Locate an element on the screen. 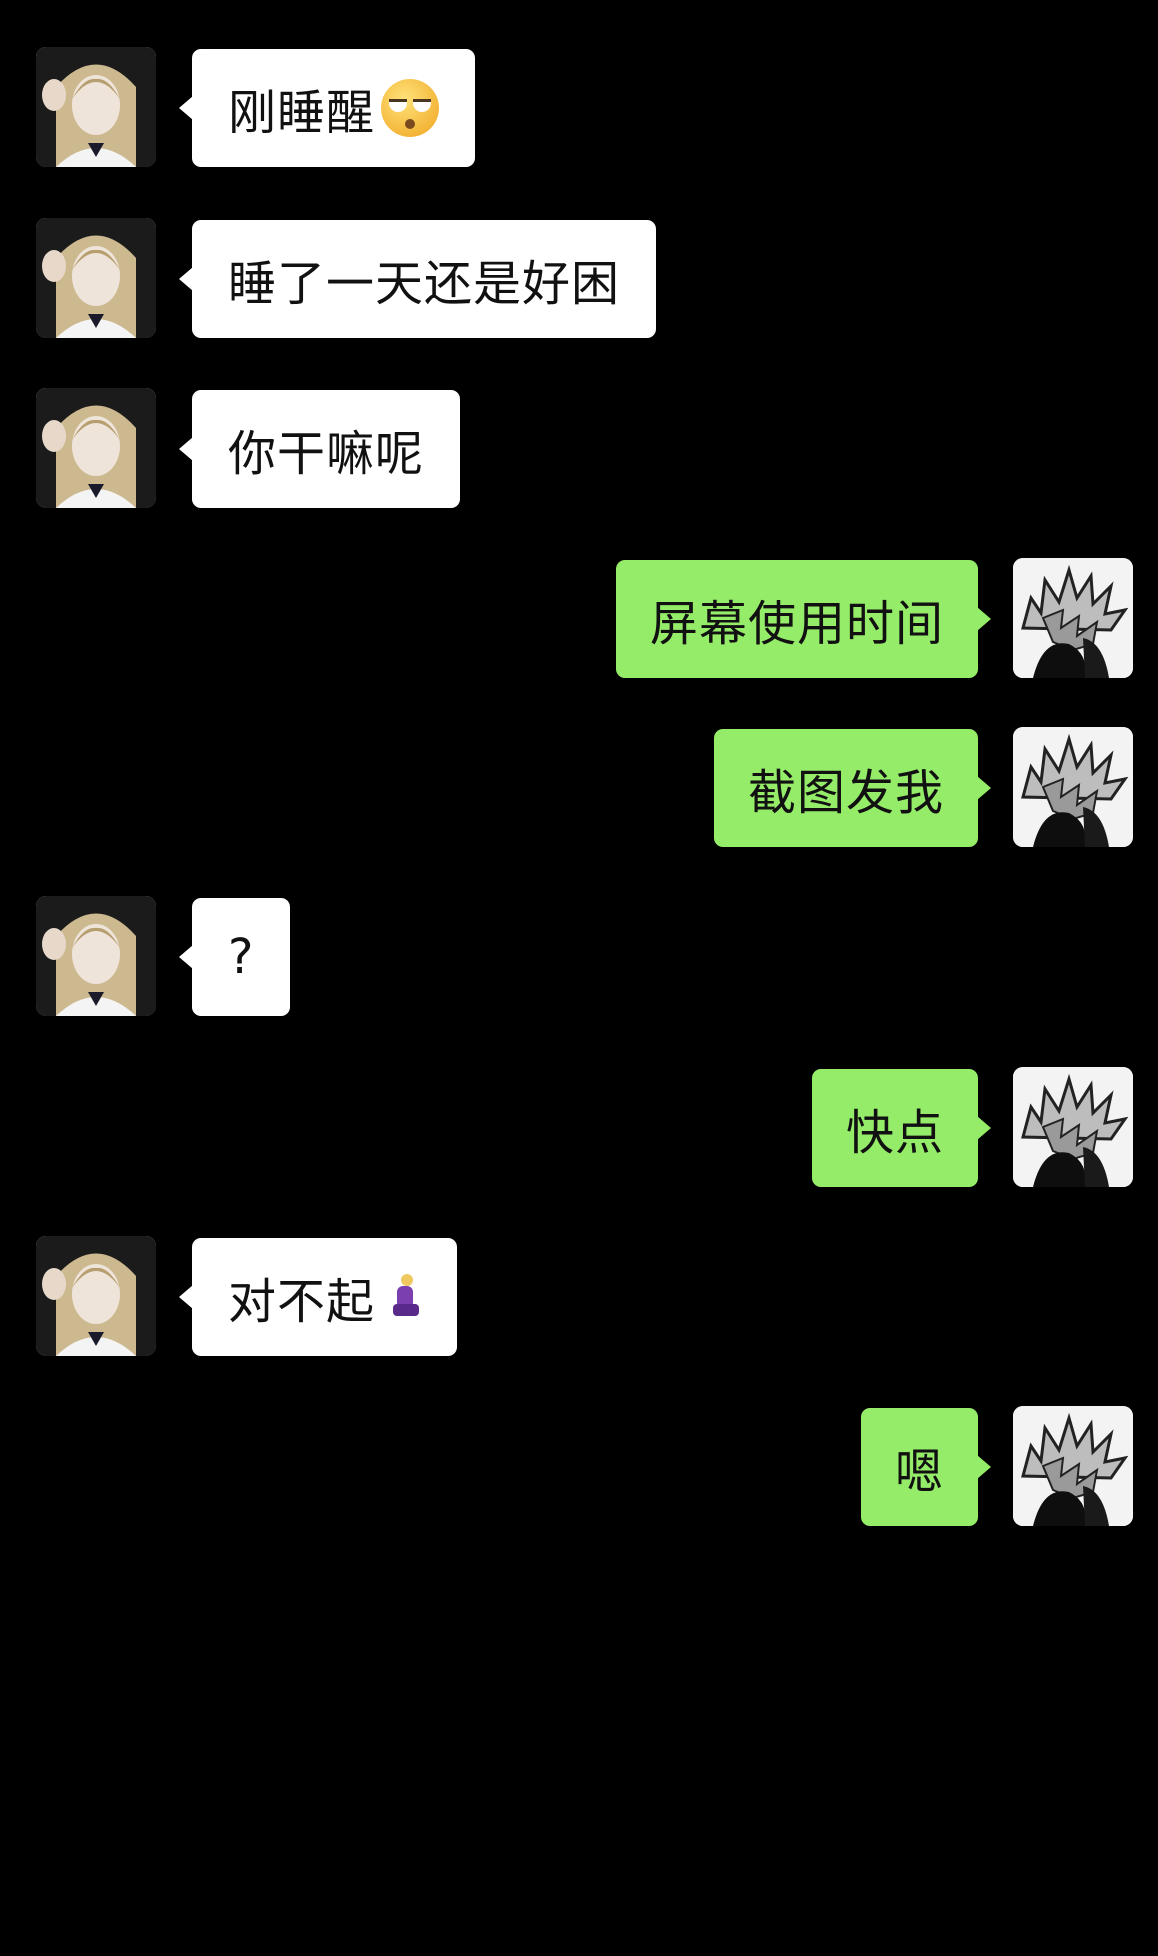  message-row-incoming: 对不起 is located at coordinates (579, 1296).